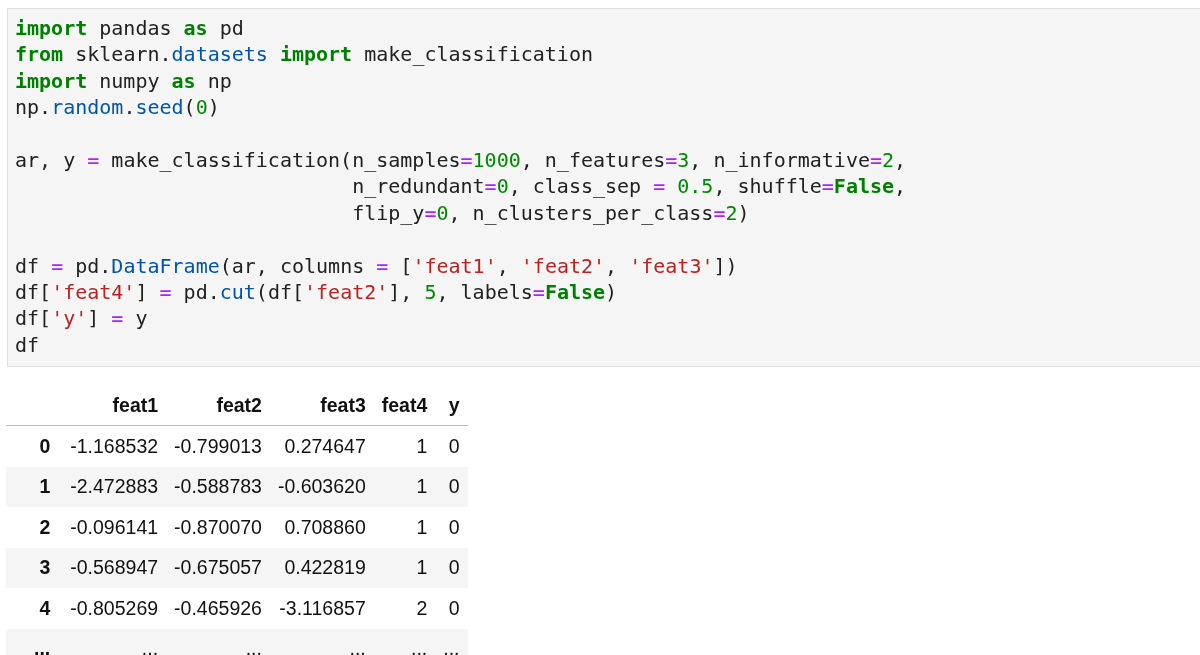  What do you see at coordinates (629, 186) in the screenshot?
I see `code-line: n_redundant=0, class_sep = 0.5, shuffle=False,` at bounding box center [629, 186].